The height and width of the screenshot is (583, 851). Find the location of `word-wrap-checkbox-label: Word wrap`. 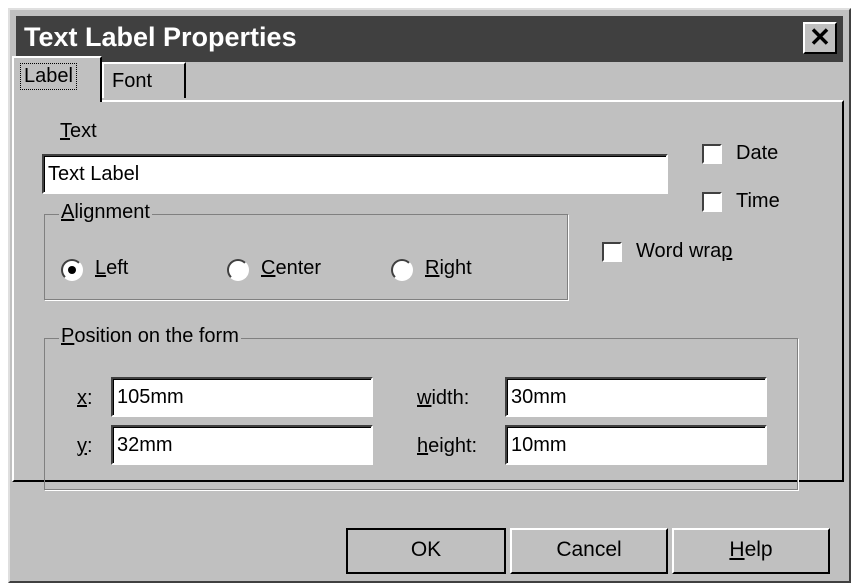

word-wrap-checkbox-label: Word wrap is located at coordinates (684, 251).